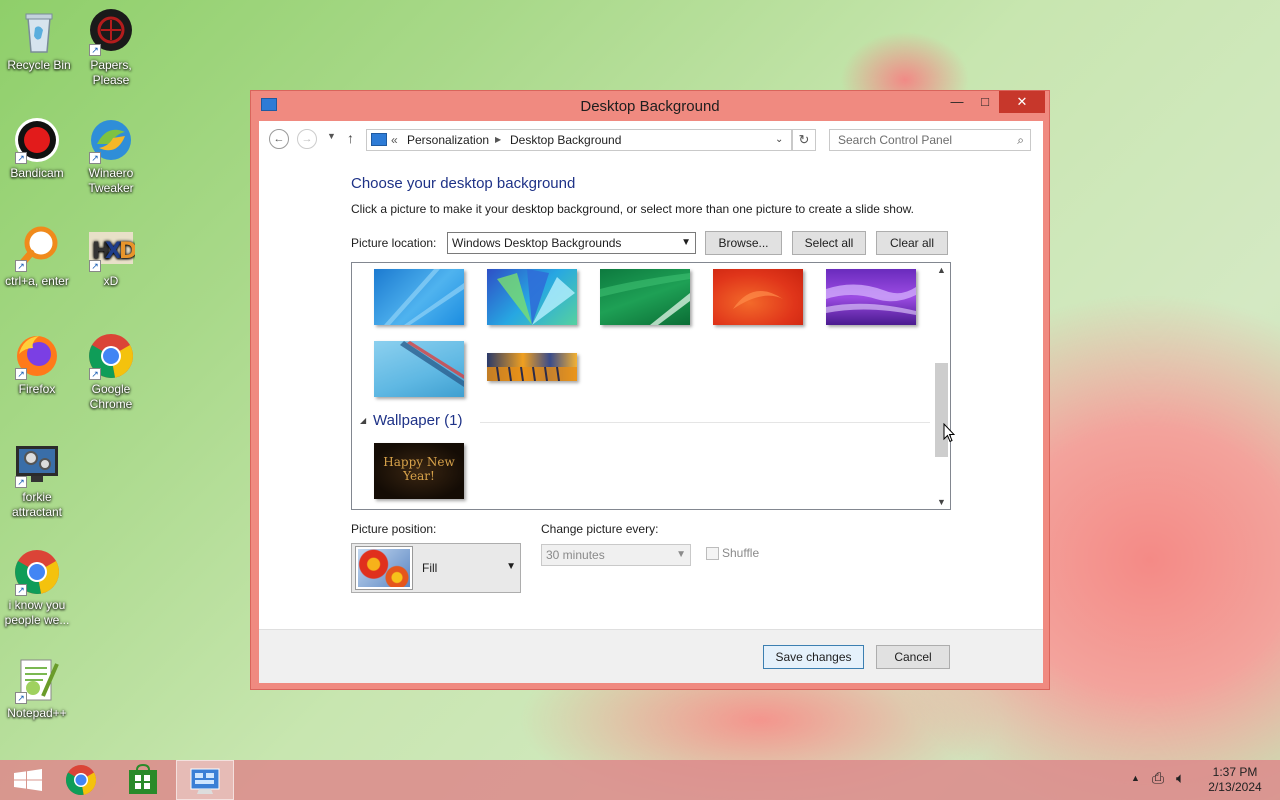 This screenshot has width=1280, height=800. What do you see at coordinates (1158, 785) in the screenshot?
I see `network-icon: ⎙` at bounding box center [1158, 785].